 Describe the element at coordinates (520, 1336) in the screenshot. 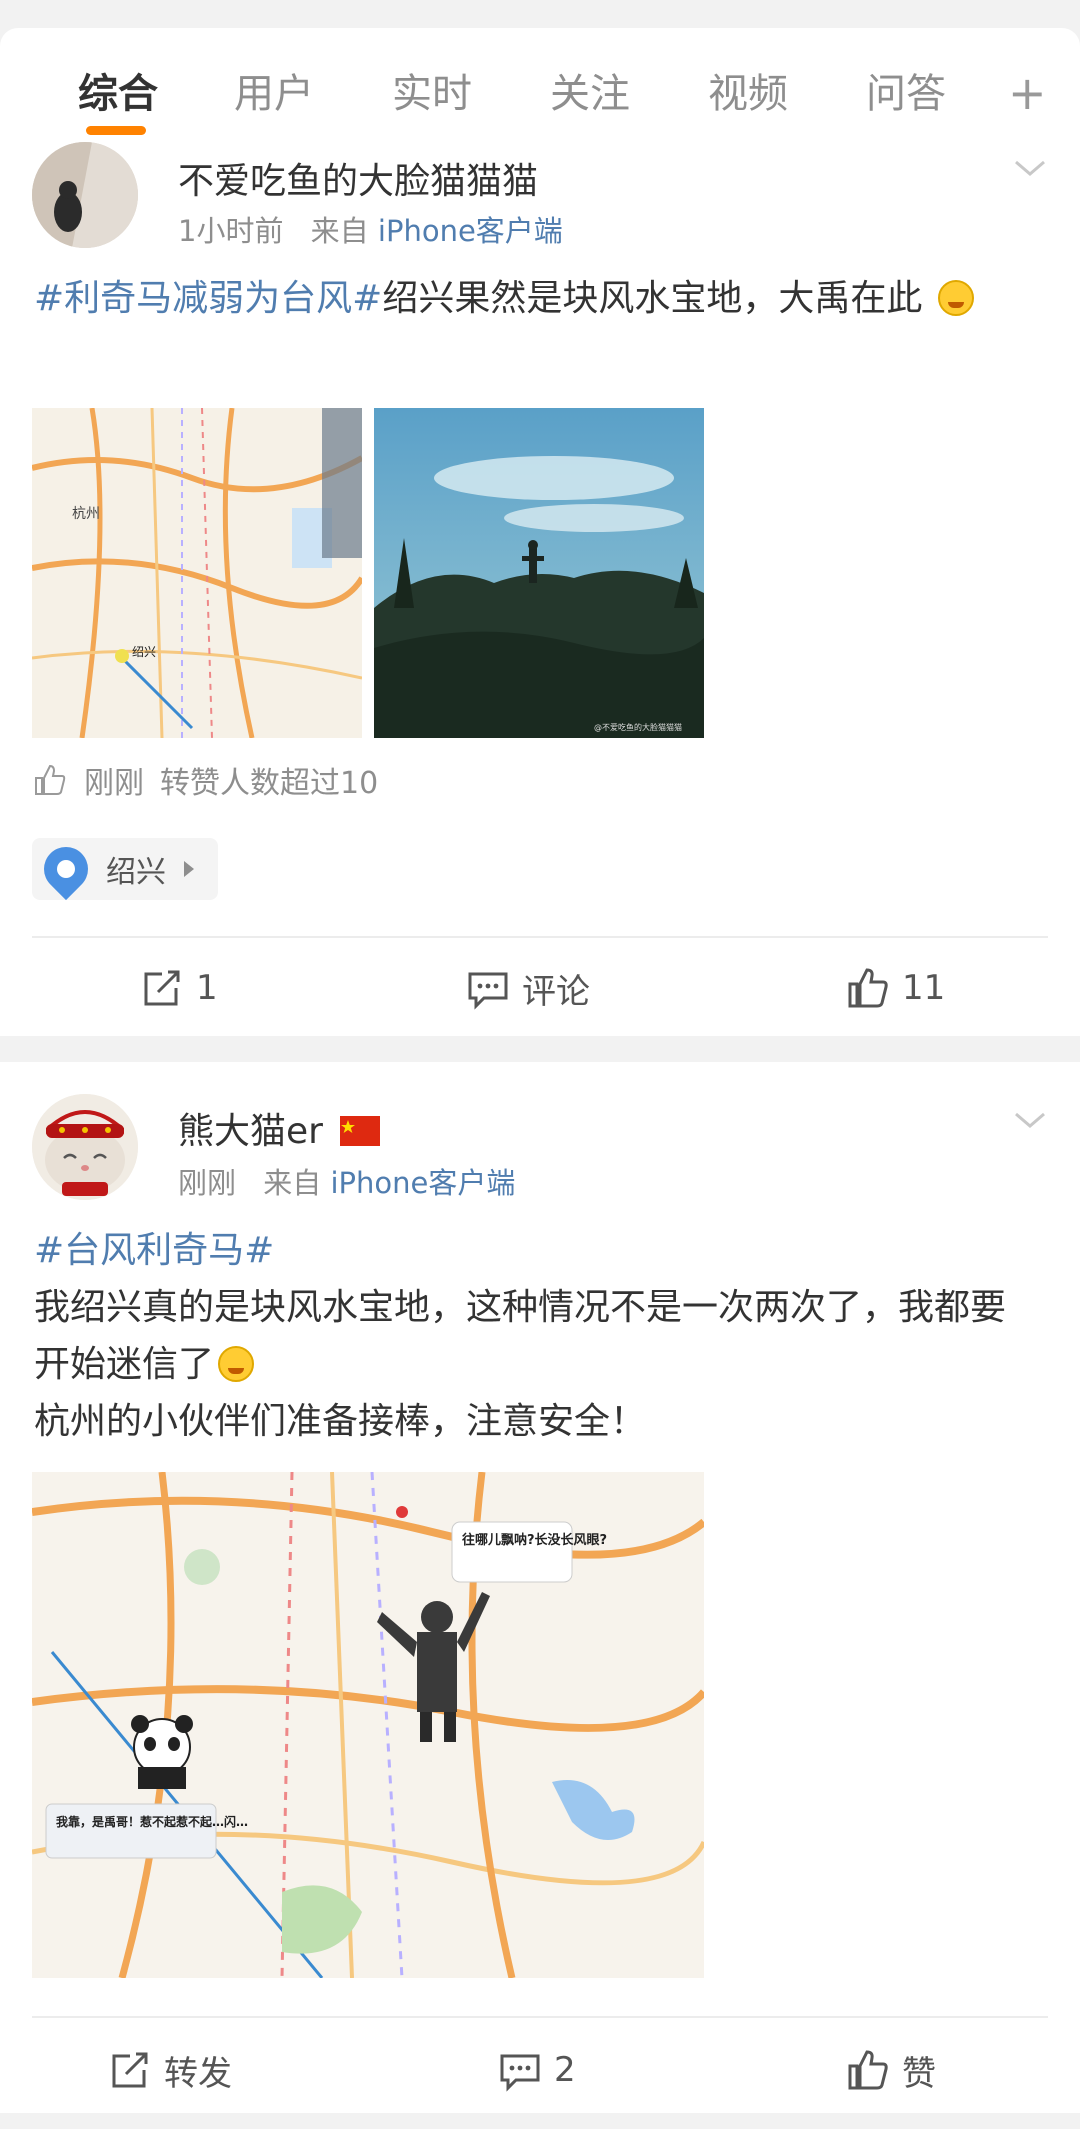

I see `post-body-line: 我绍兴真的是块风水宝地，这种情况不是一次两次了，我都要开始迷信了` at that location.